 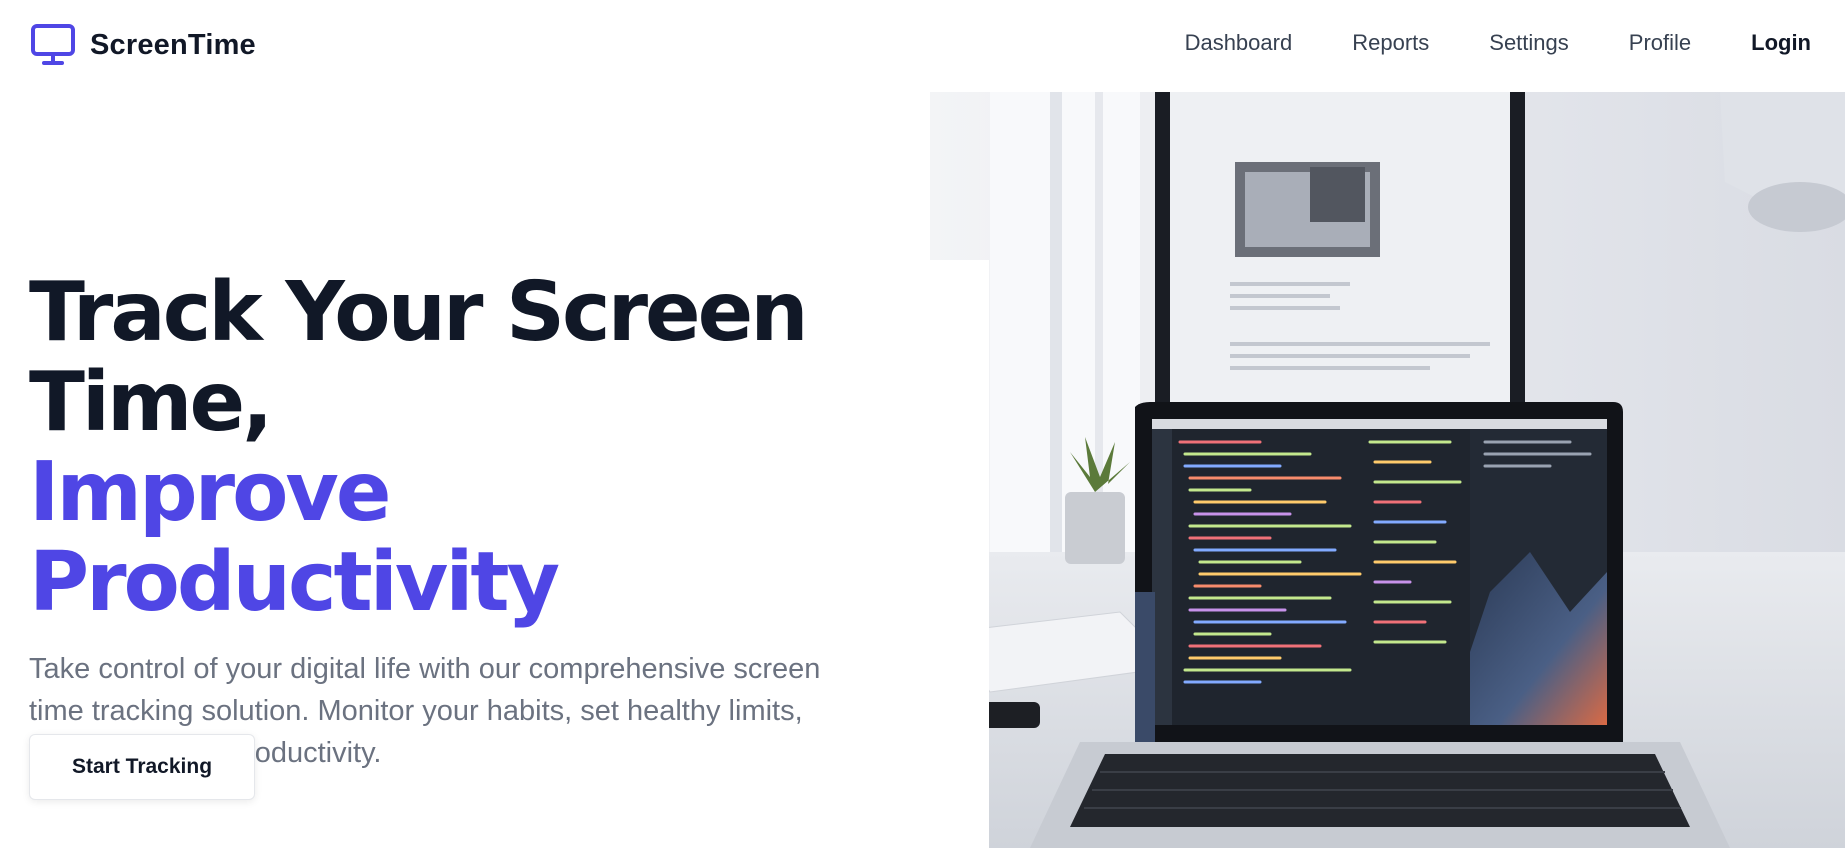 What do you see at coordinates (294, 537) in the screenshot?
I see `headline-accent: Improve Productivity` at bounding box center [294, 537].